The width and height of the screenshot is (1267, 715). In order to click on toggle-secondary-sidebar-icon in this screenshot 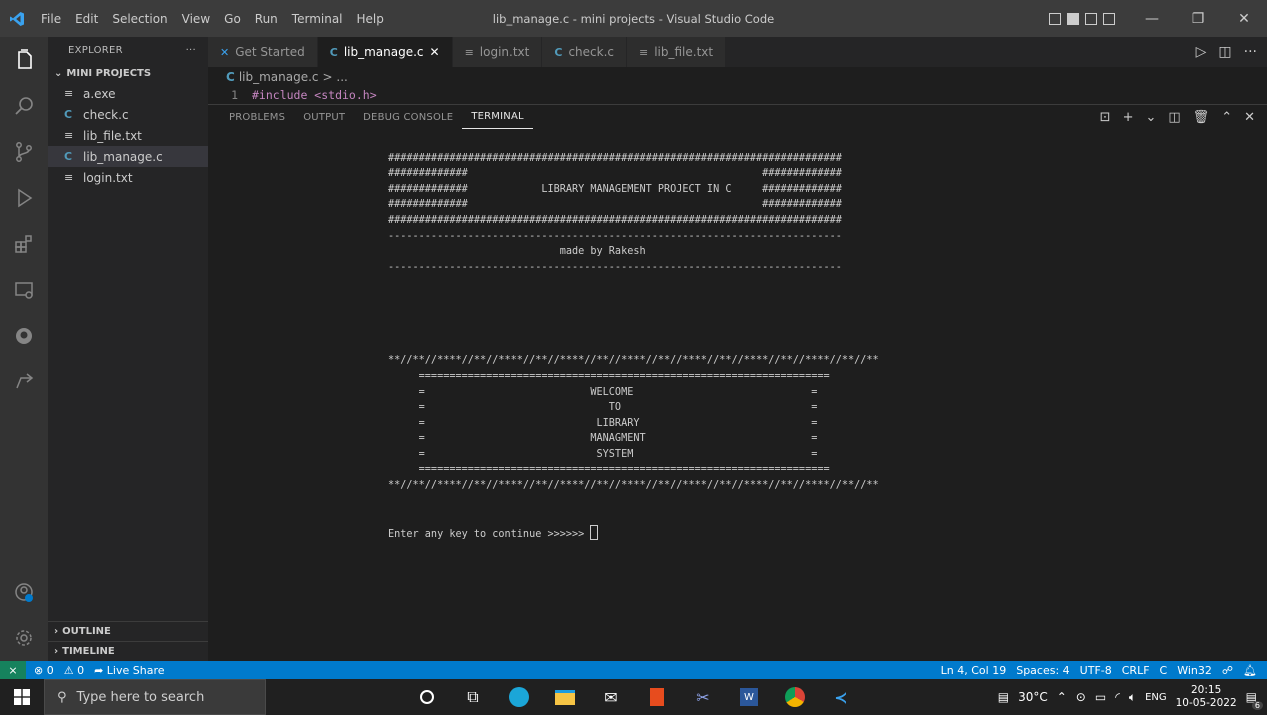, I will do `click(1091, 18)`.